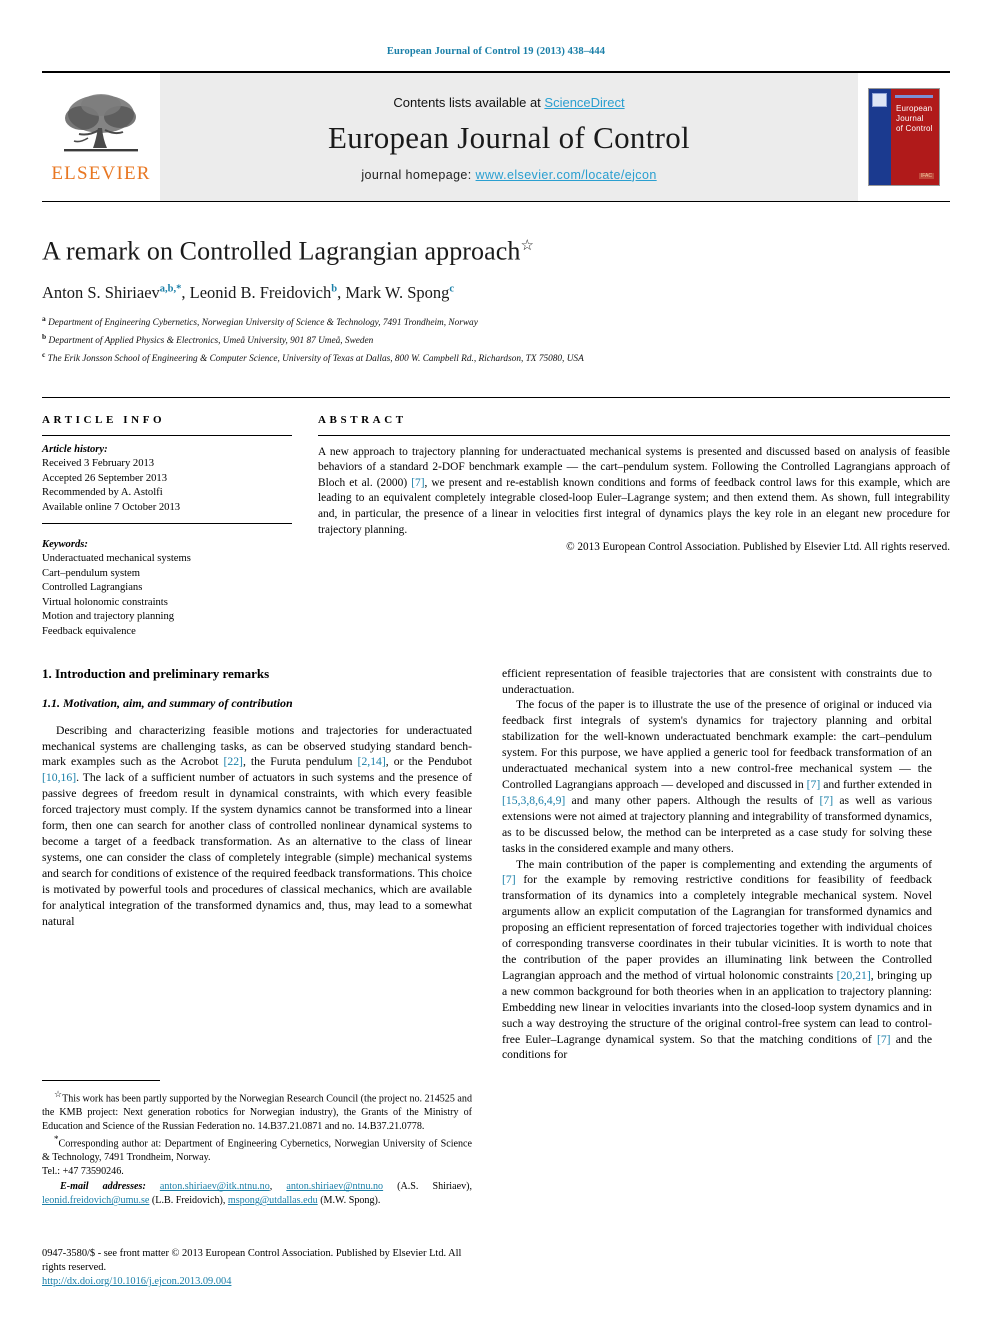 This screenshot has width=992, height=1323. What do you see at coordinates (167, 523) in the screenshot?
I see `keywords-rule` at bounding box center [167, 523].